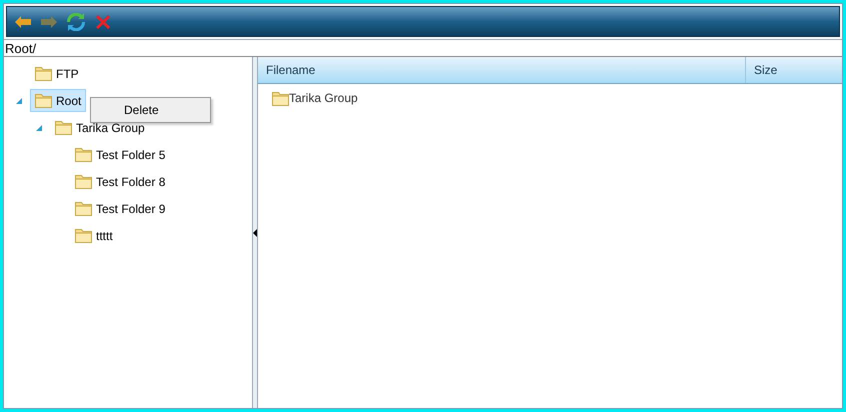  What do you see at coordinates (789, 70) in the screenshot?
I see `column-header: Size` at bounding box center [789, 70].